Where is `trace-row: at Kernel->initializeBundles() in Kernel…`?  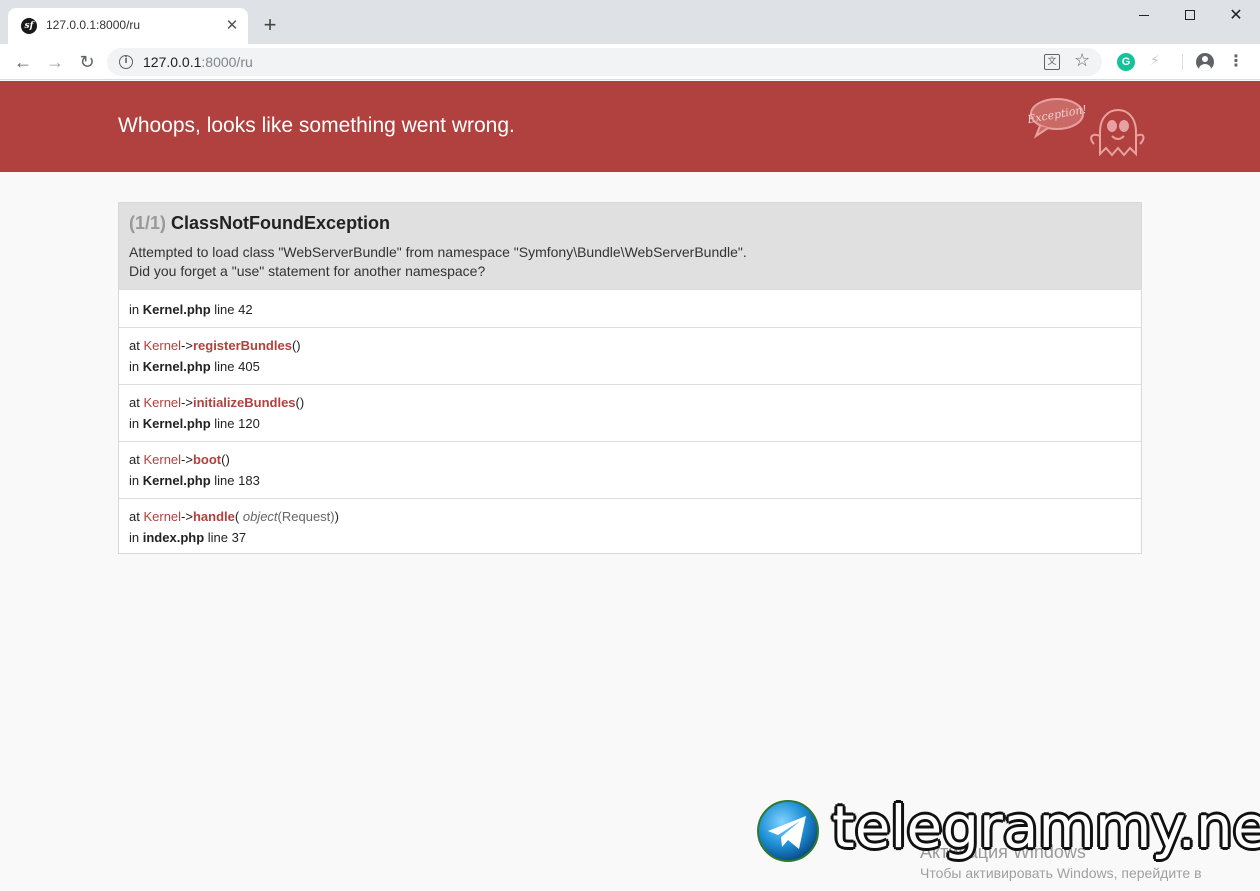
trace-row: at Kernel->initializeBundles() in Kernel… is located at coordinates (630, 412).